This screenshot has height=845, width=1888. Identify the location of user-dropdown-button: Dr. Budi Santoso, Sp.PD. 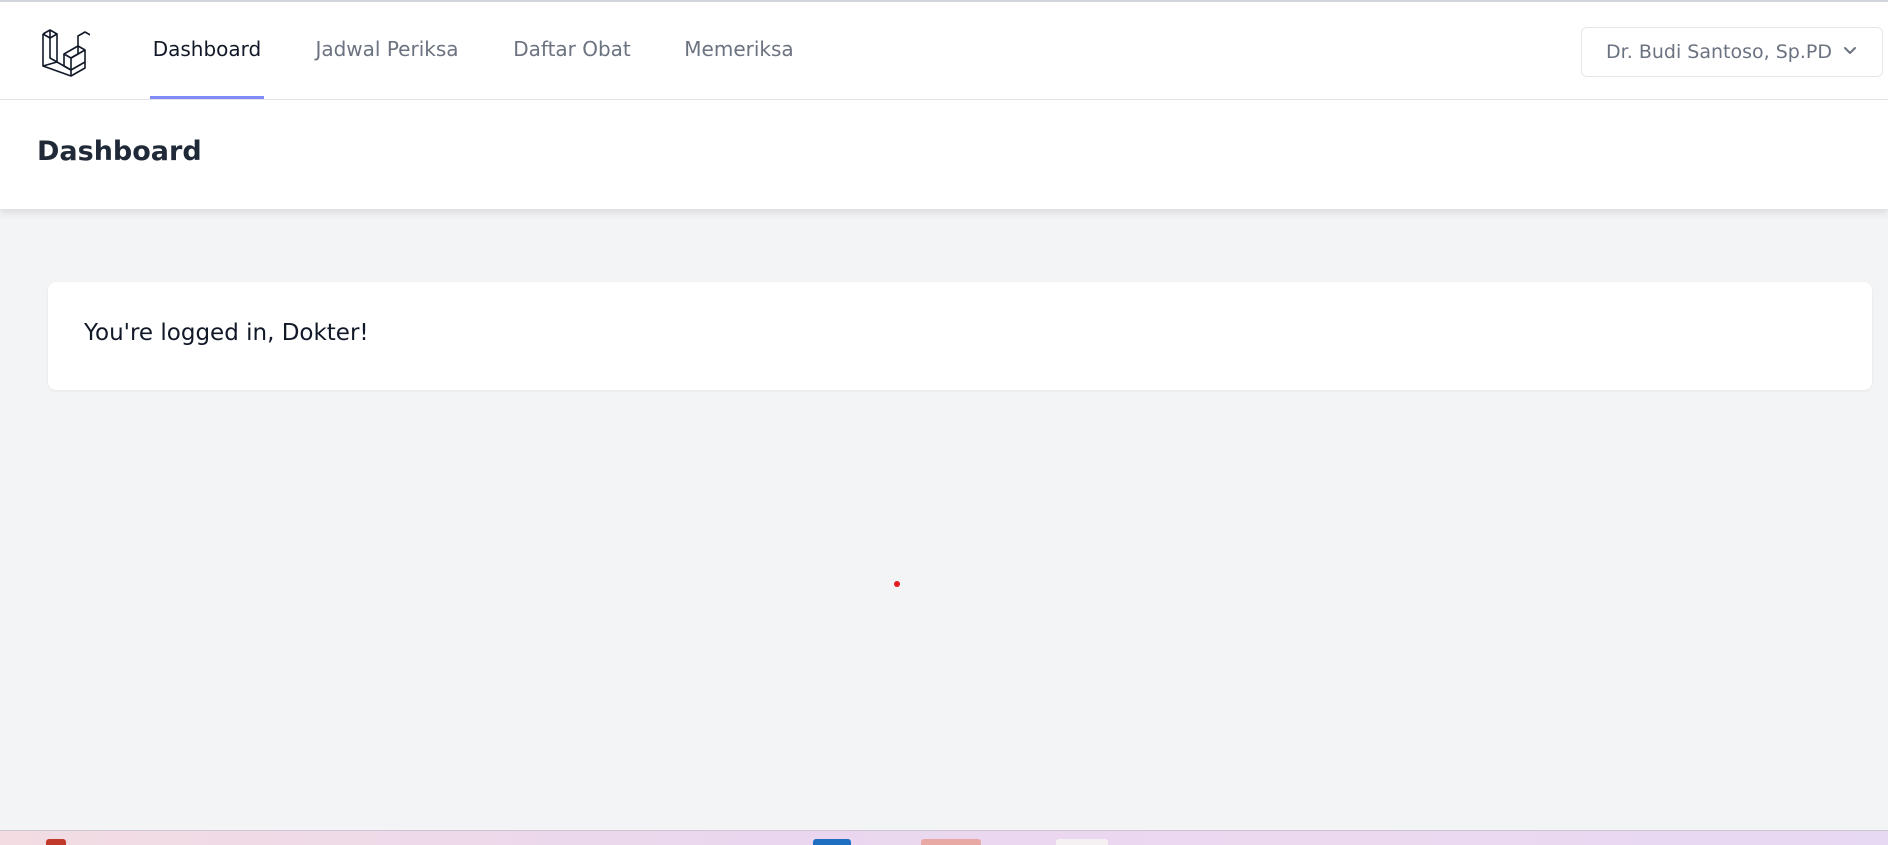
(1732, 52).